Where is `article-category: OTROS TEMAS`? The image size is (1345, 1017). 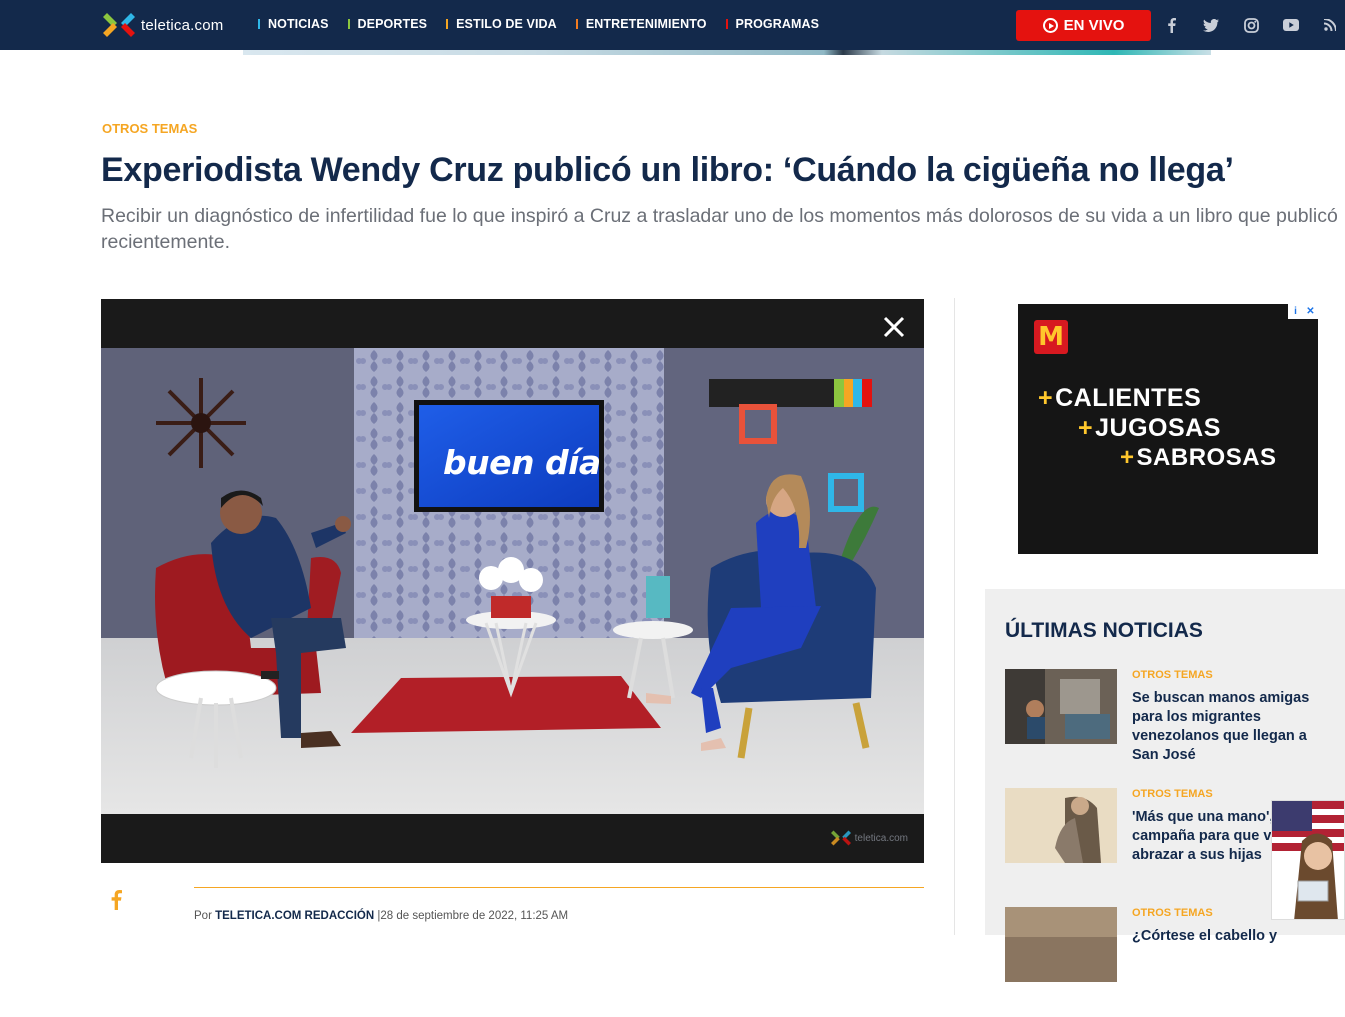
article-category: OTROS TEMAS is located at coordinates (149, 128).